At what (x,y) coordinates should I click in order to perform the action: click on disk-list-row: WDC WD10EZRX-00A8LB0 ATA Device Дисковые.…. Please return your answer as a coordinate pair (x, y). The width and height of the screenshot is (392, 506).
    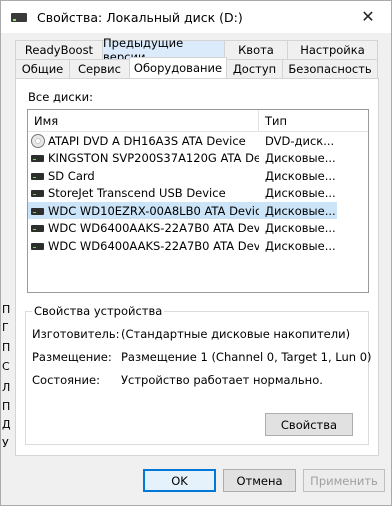
    Looking at the image, I should click on (198, 211).